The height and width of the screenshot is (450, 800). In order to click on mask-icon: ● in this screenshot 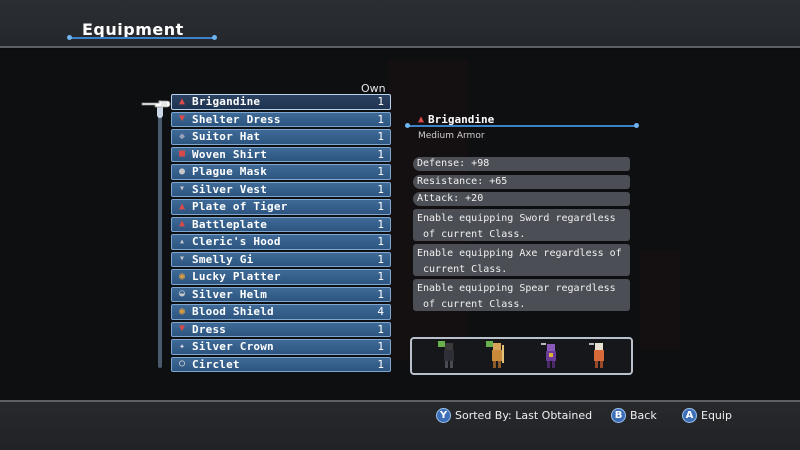, I will do `click(182, 171)`.